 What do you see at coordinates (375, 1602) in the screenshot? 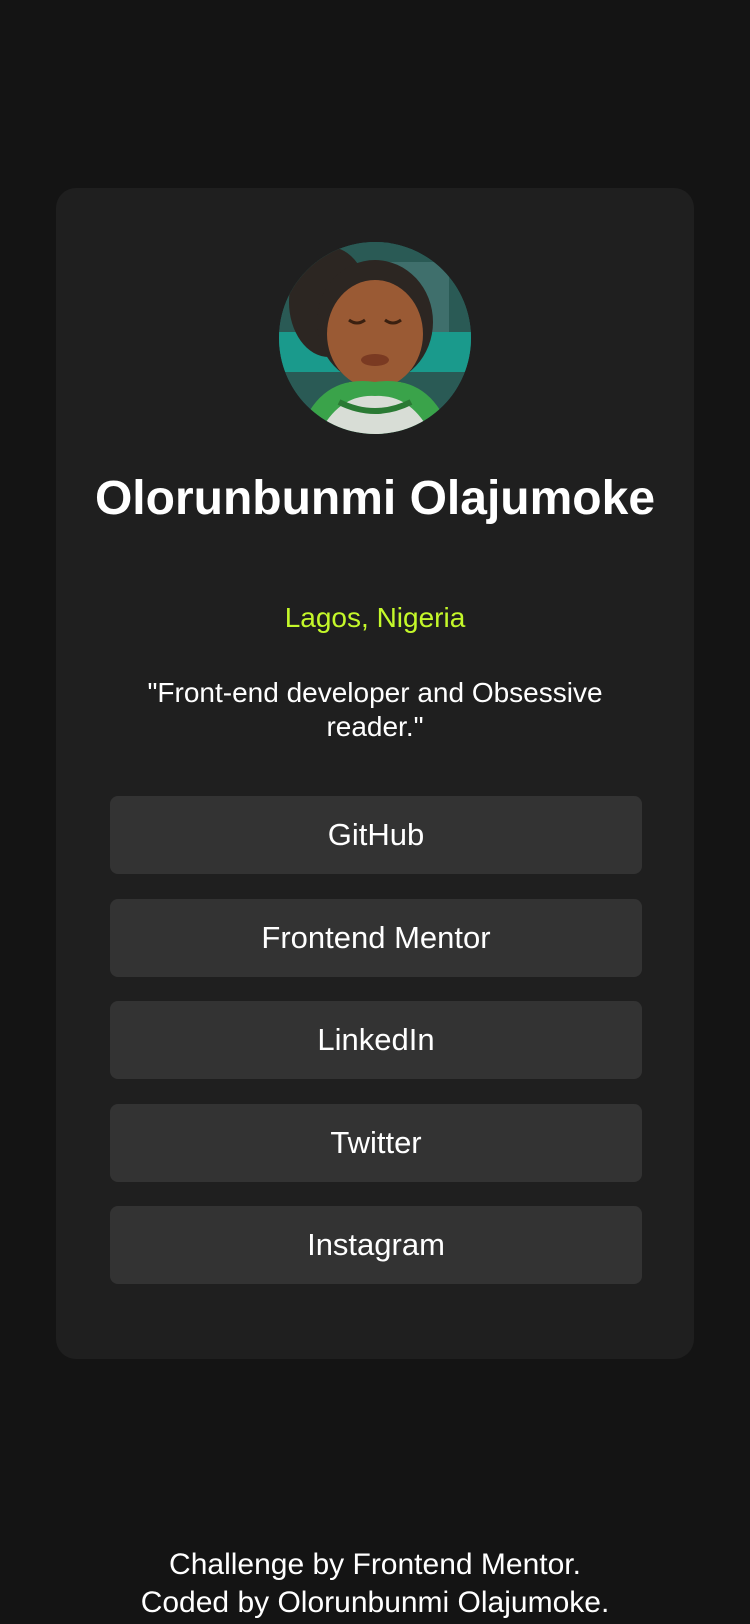
I see `footer-coded-by-text: Coded by Olorunbunmi Olajumoke.` at bounding box center [375, 1602].